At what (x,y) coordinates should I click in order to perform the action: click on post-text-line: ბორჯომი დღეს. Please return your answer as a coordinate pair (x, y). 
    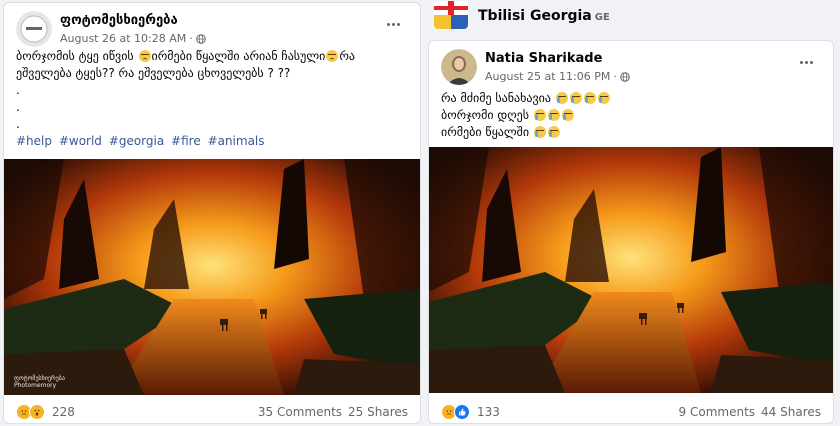
    Looking at the image, I should click on (485, 115).